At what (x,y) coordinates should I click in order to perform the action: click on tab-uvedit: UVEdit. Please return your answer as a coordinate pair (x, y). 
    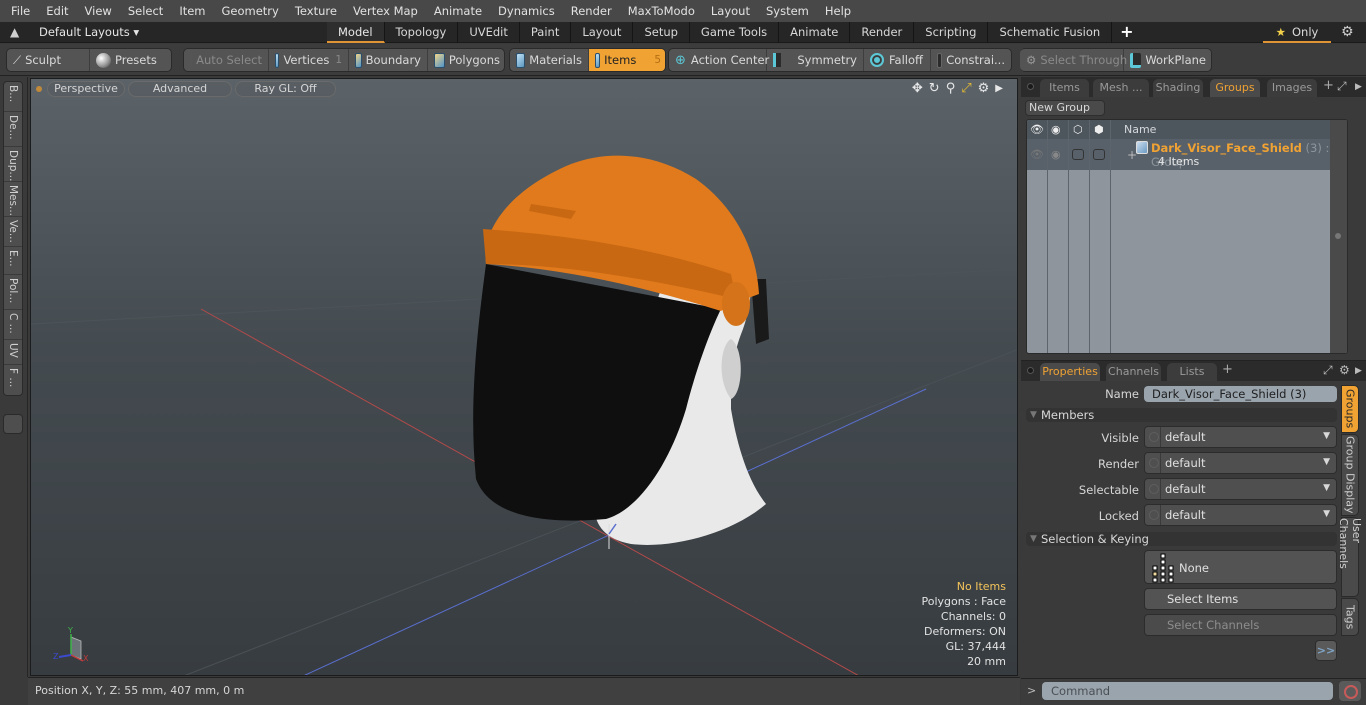
    Looking at the image, I should click on (489, 32).